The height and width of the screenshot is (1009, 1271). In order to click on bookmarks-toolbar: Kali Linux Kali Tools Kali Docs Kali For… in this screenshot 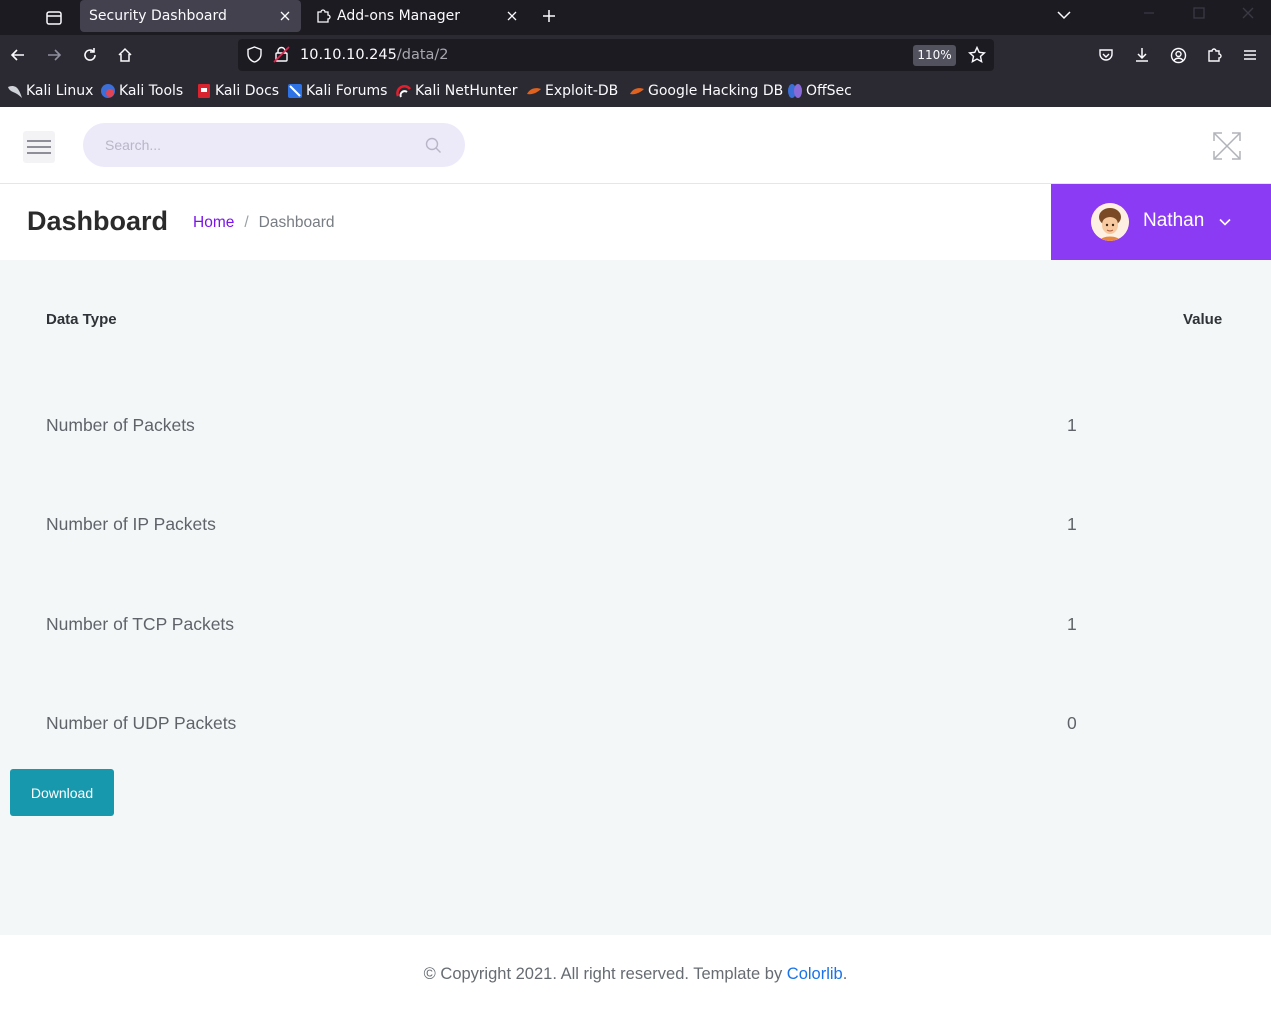, I will do `click(635, 91)`.